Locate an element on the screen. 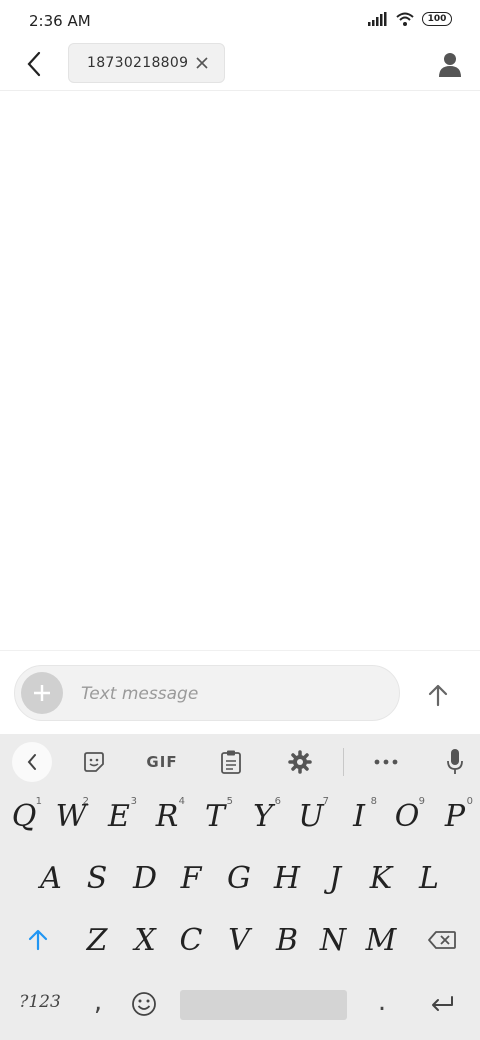 Image resolution: width=480 pixels, height=1040 pixels. key-label: S is located at coordinates (97, 878).